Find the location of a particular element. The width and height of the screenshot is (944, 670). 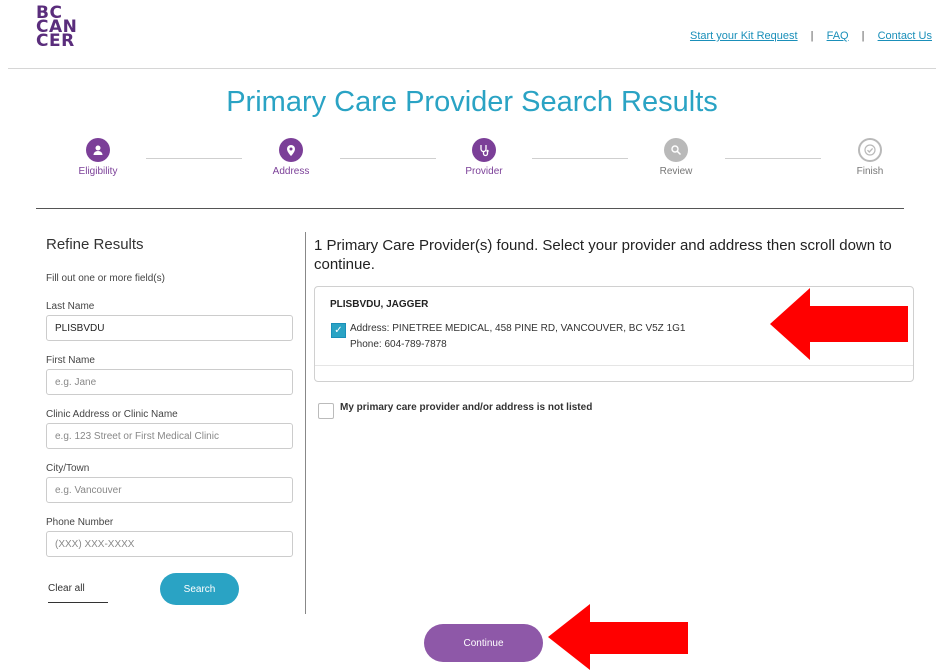

first-name-input is located at coordinates (169, 382).